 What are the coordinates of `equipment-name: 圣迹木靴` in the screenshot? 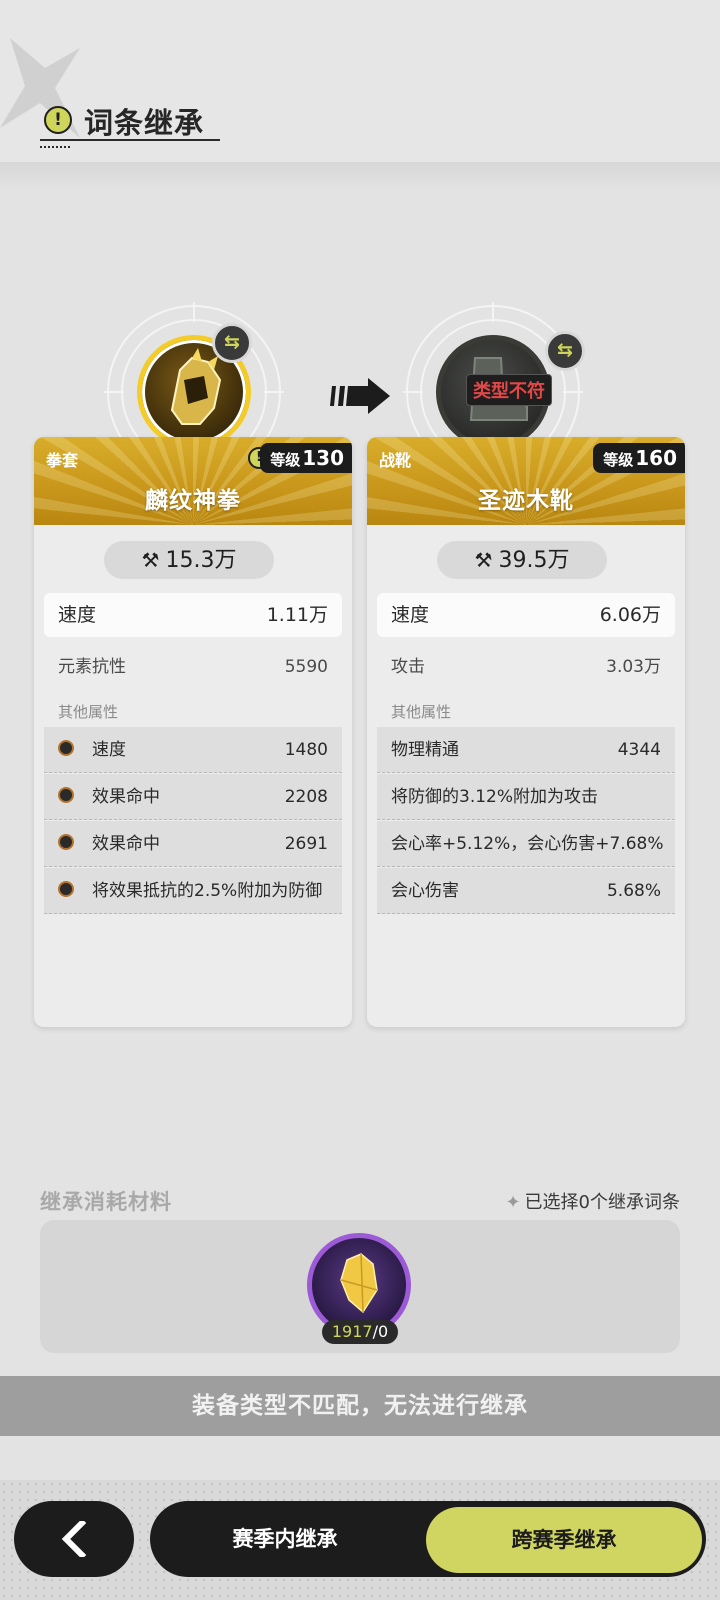 It's located at (526, 501).